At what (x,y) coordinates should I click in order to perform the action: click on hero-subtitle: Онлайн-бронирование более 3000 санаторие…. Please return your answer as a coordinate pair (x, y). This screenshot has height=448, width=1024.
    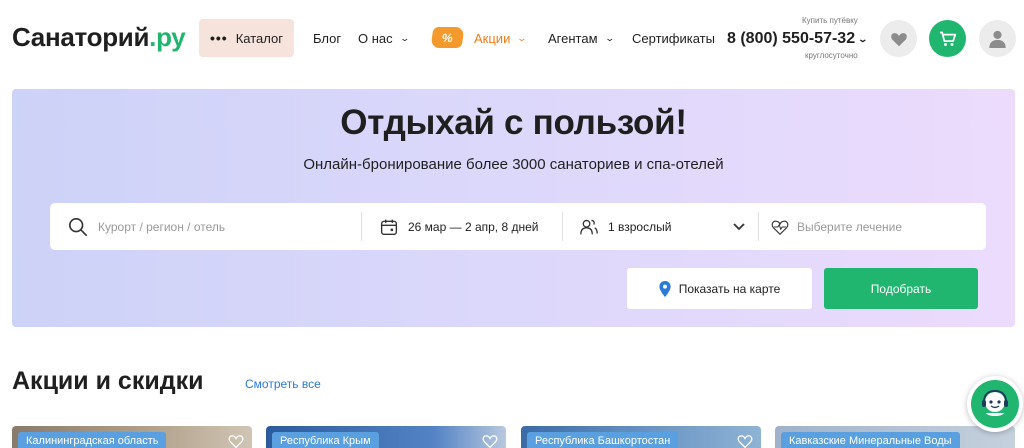
    Looking at the image, I should click on (513, 164).